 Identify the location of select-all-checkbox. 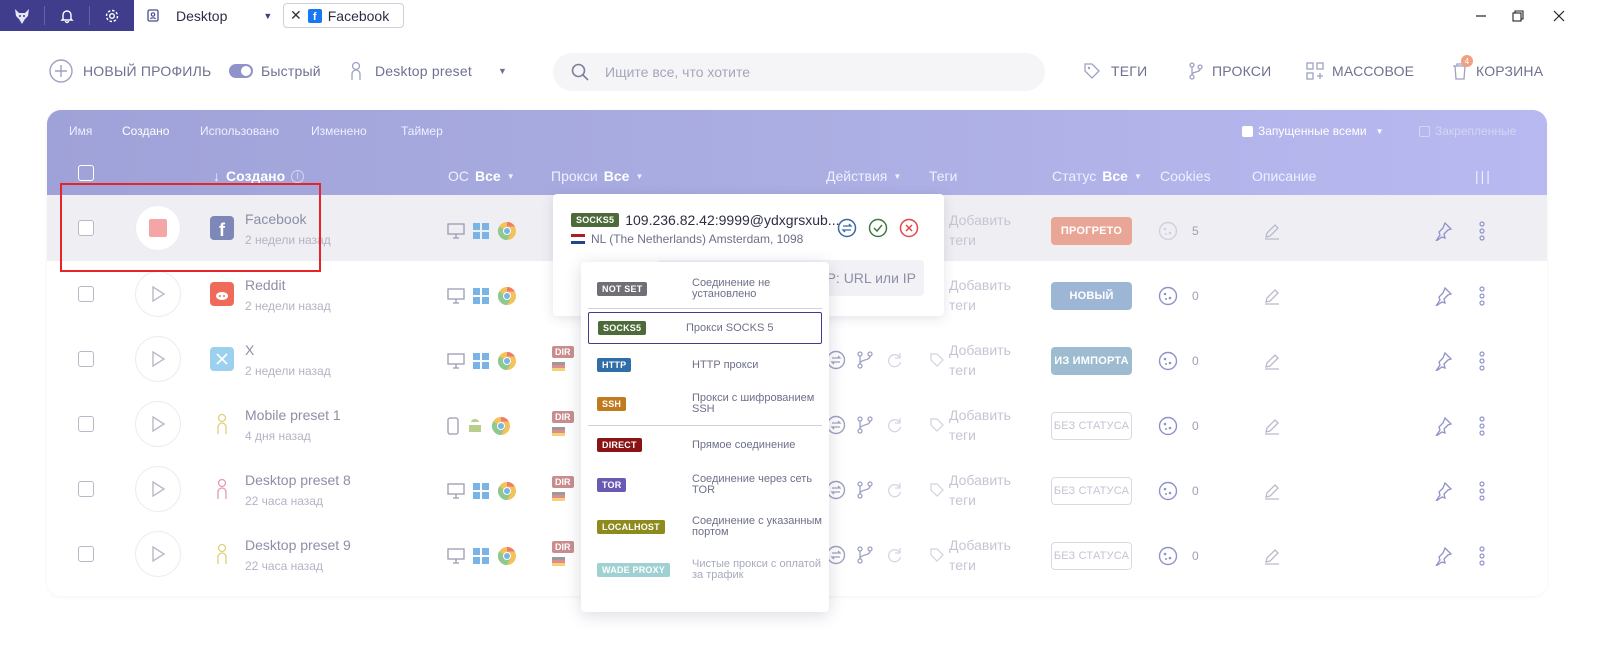
(86, 173).